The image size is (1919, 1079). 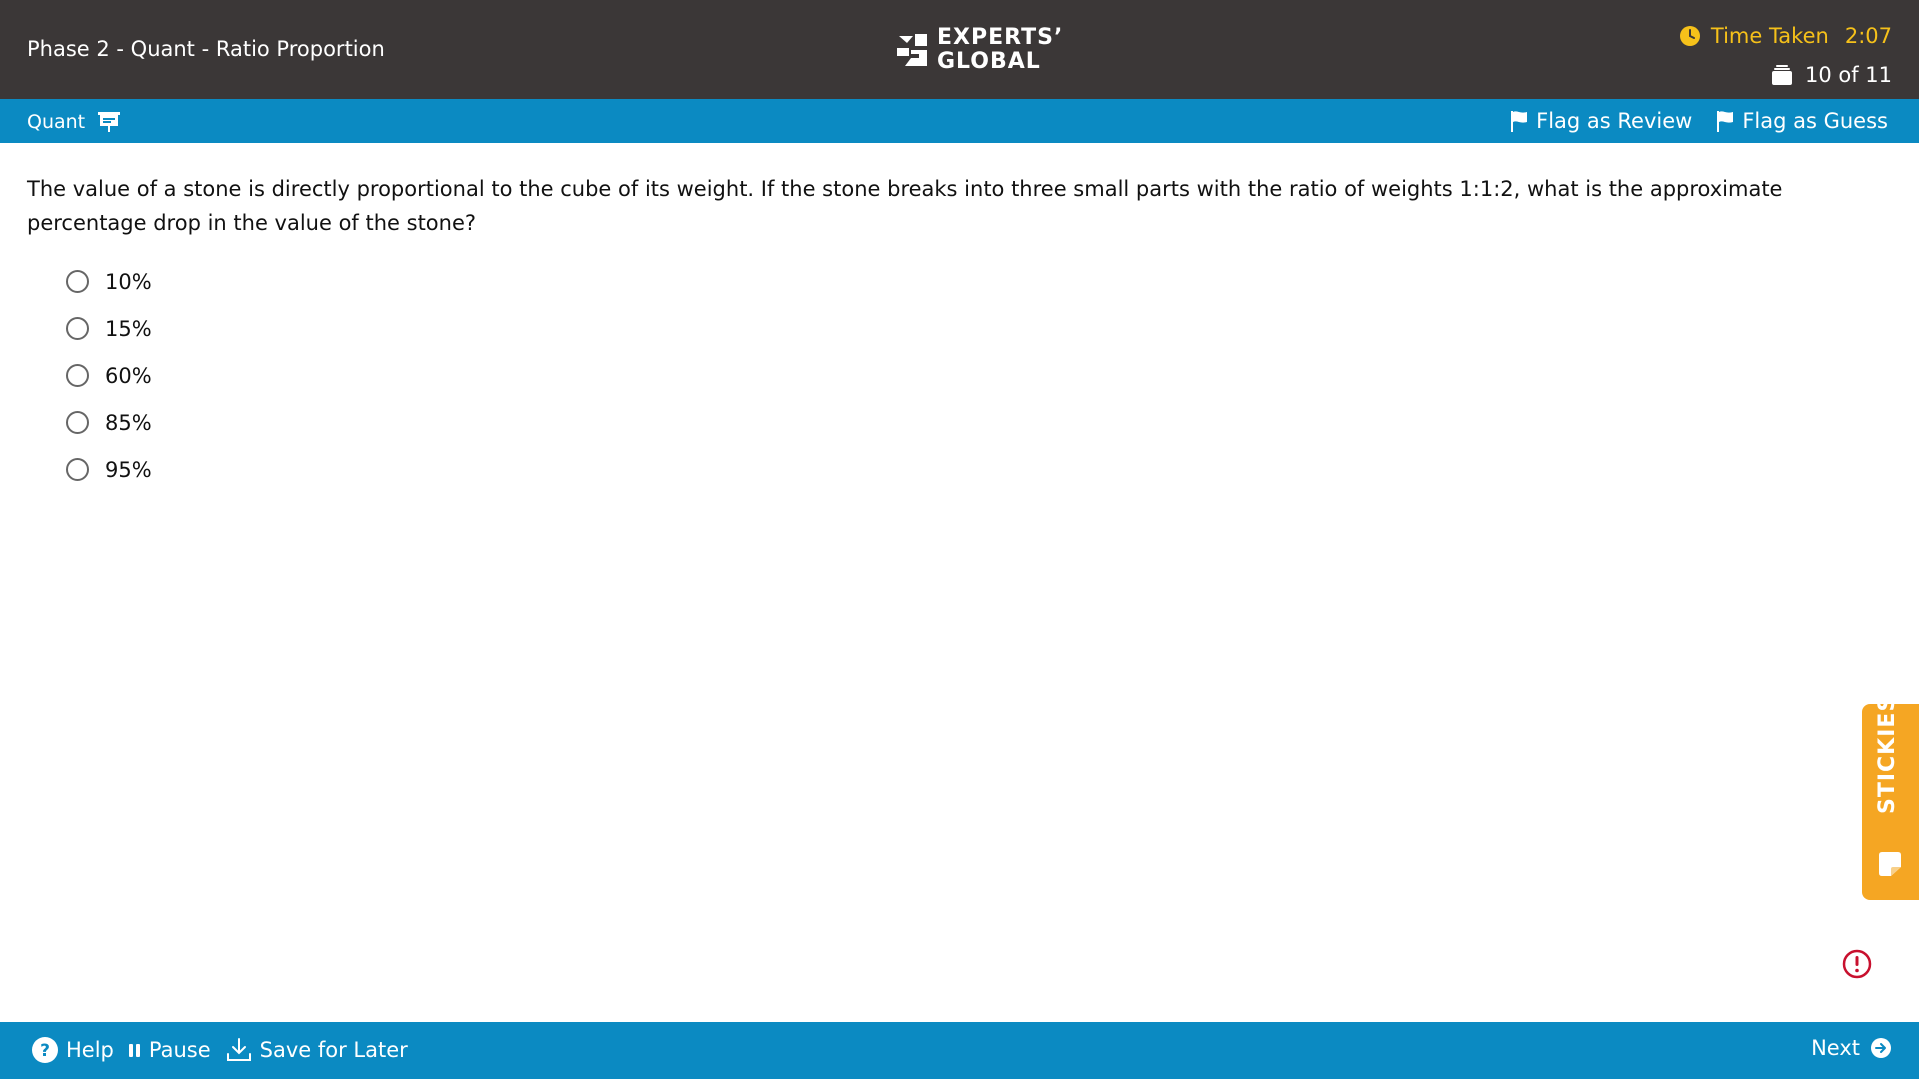 I want to click on save-label: Save for Later, so click(x=333, y=1050).